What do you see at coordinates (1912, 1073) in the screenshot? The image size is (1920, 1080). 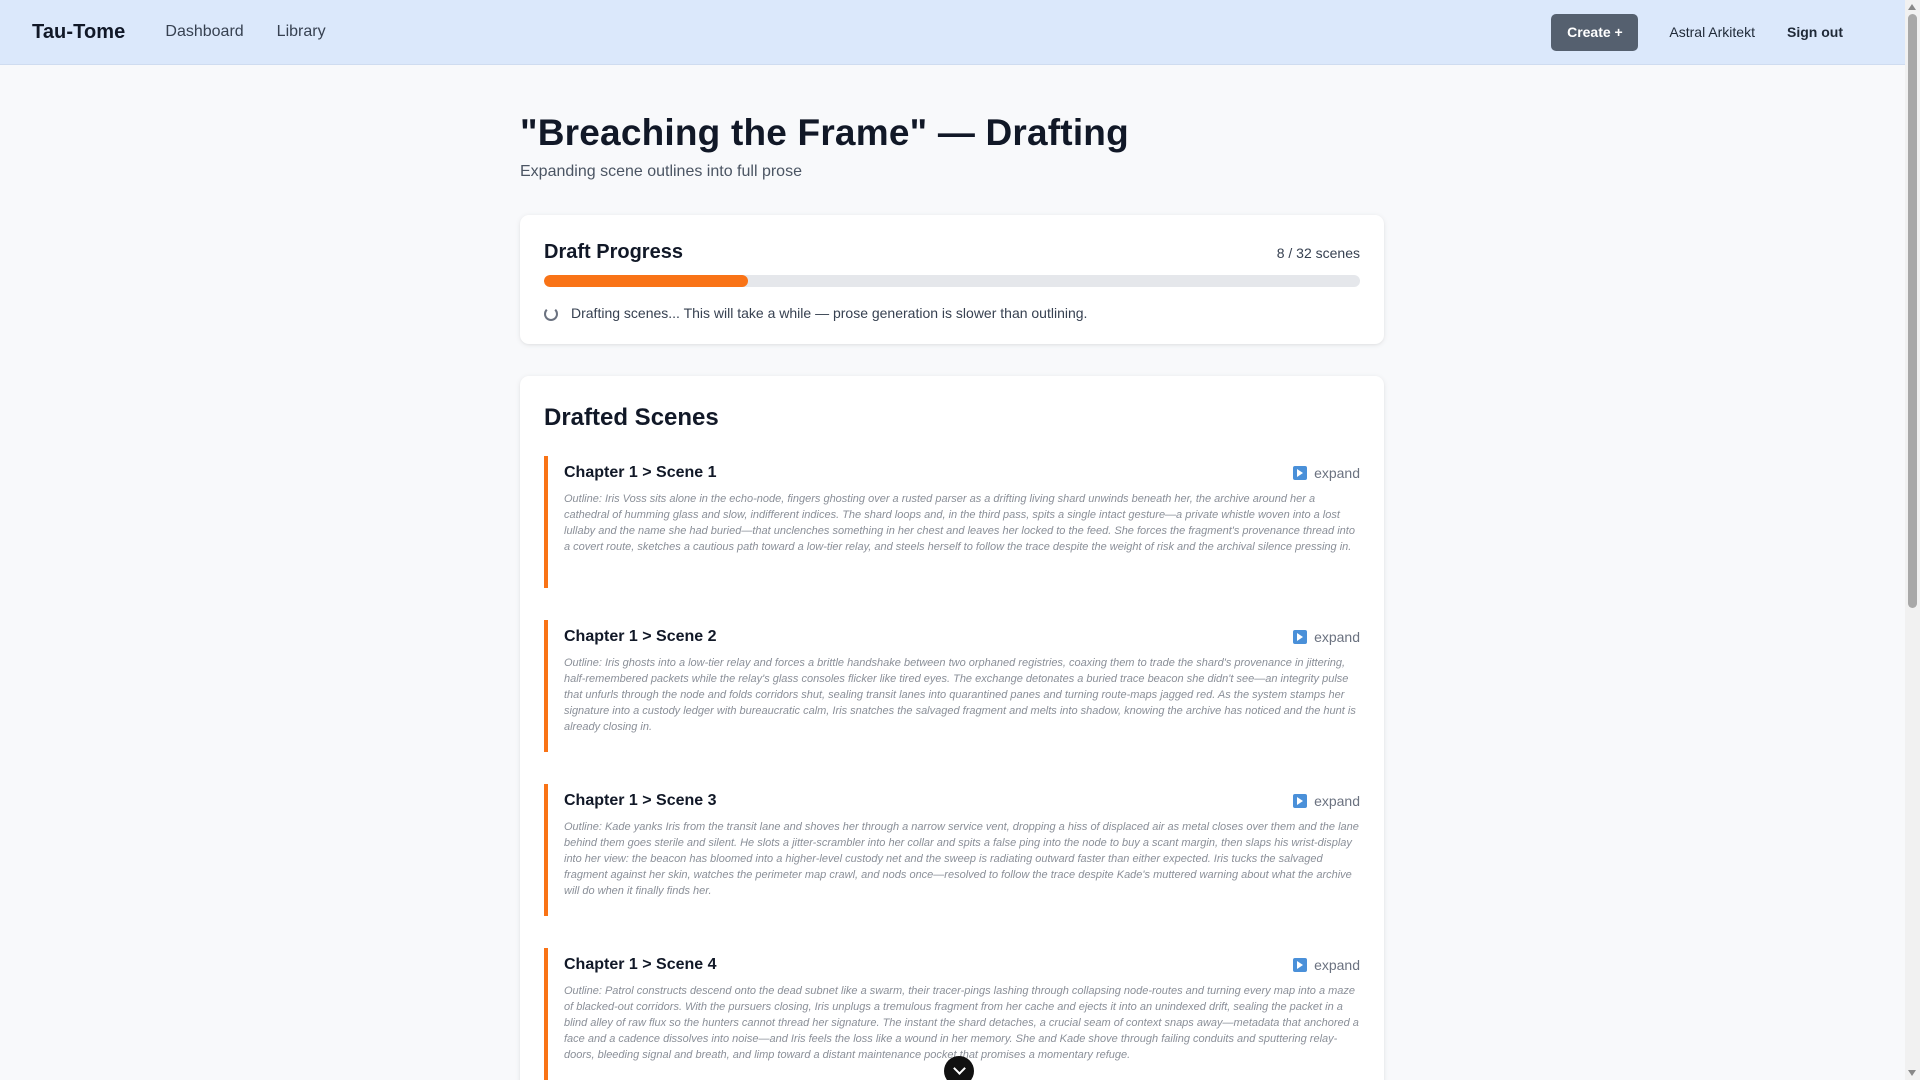 I see `scroll-down-arrow-icon` at bounding box center [1912, 1073].